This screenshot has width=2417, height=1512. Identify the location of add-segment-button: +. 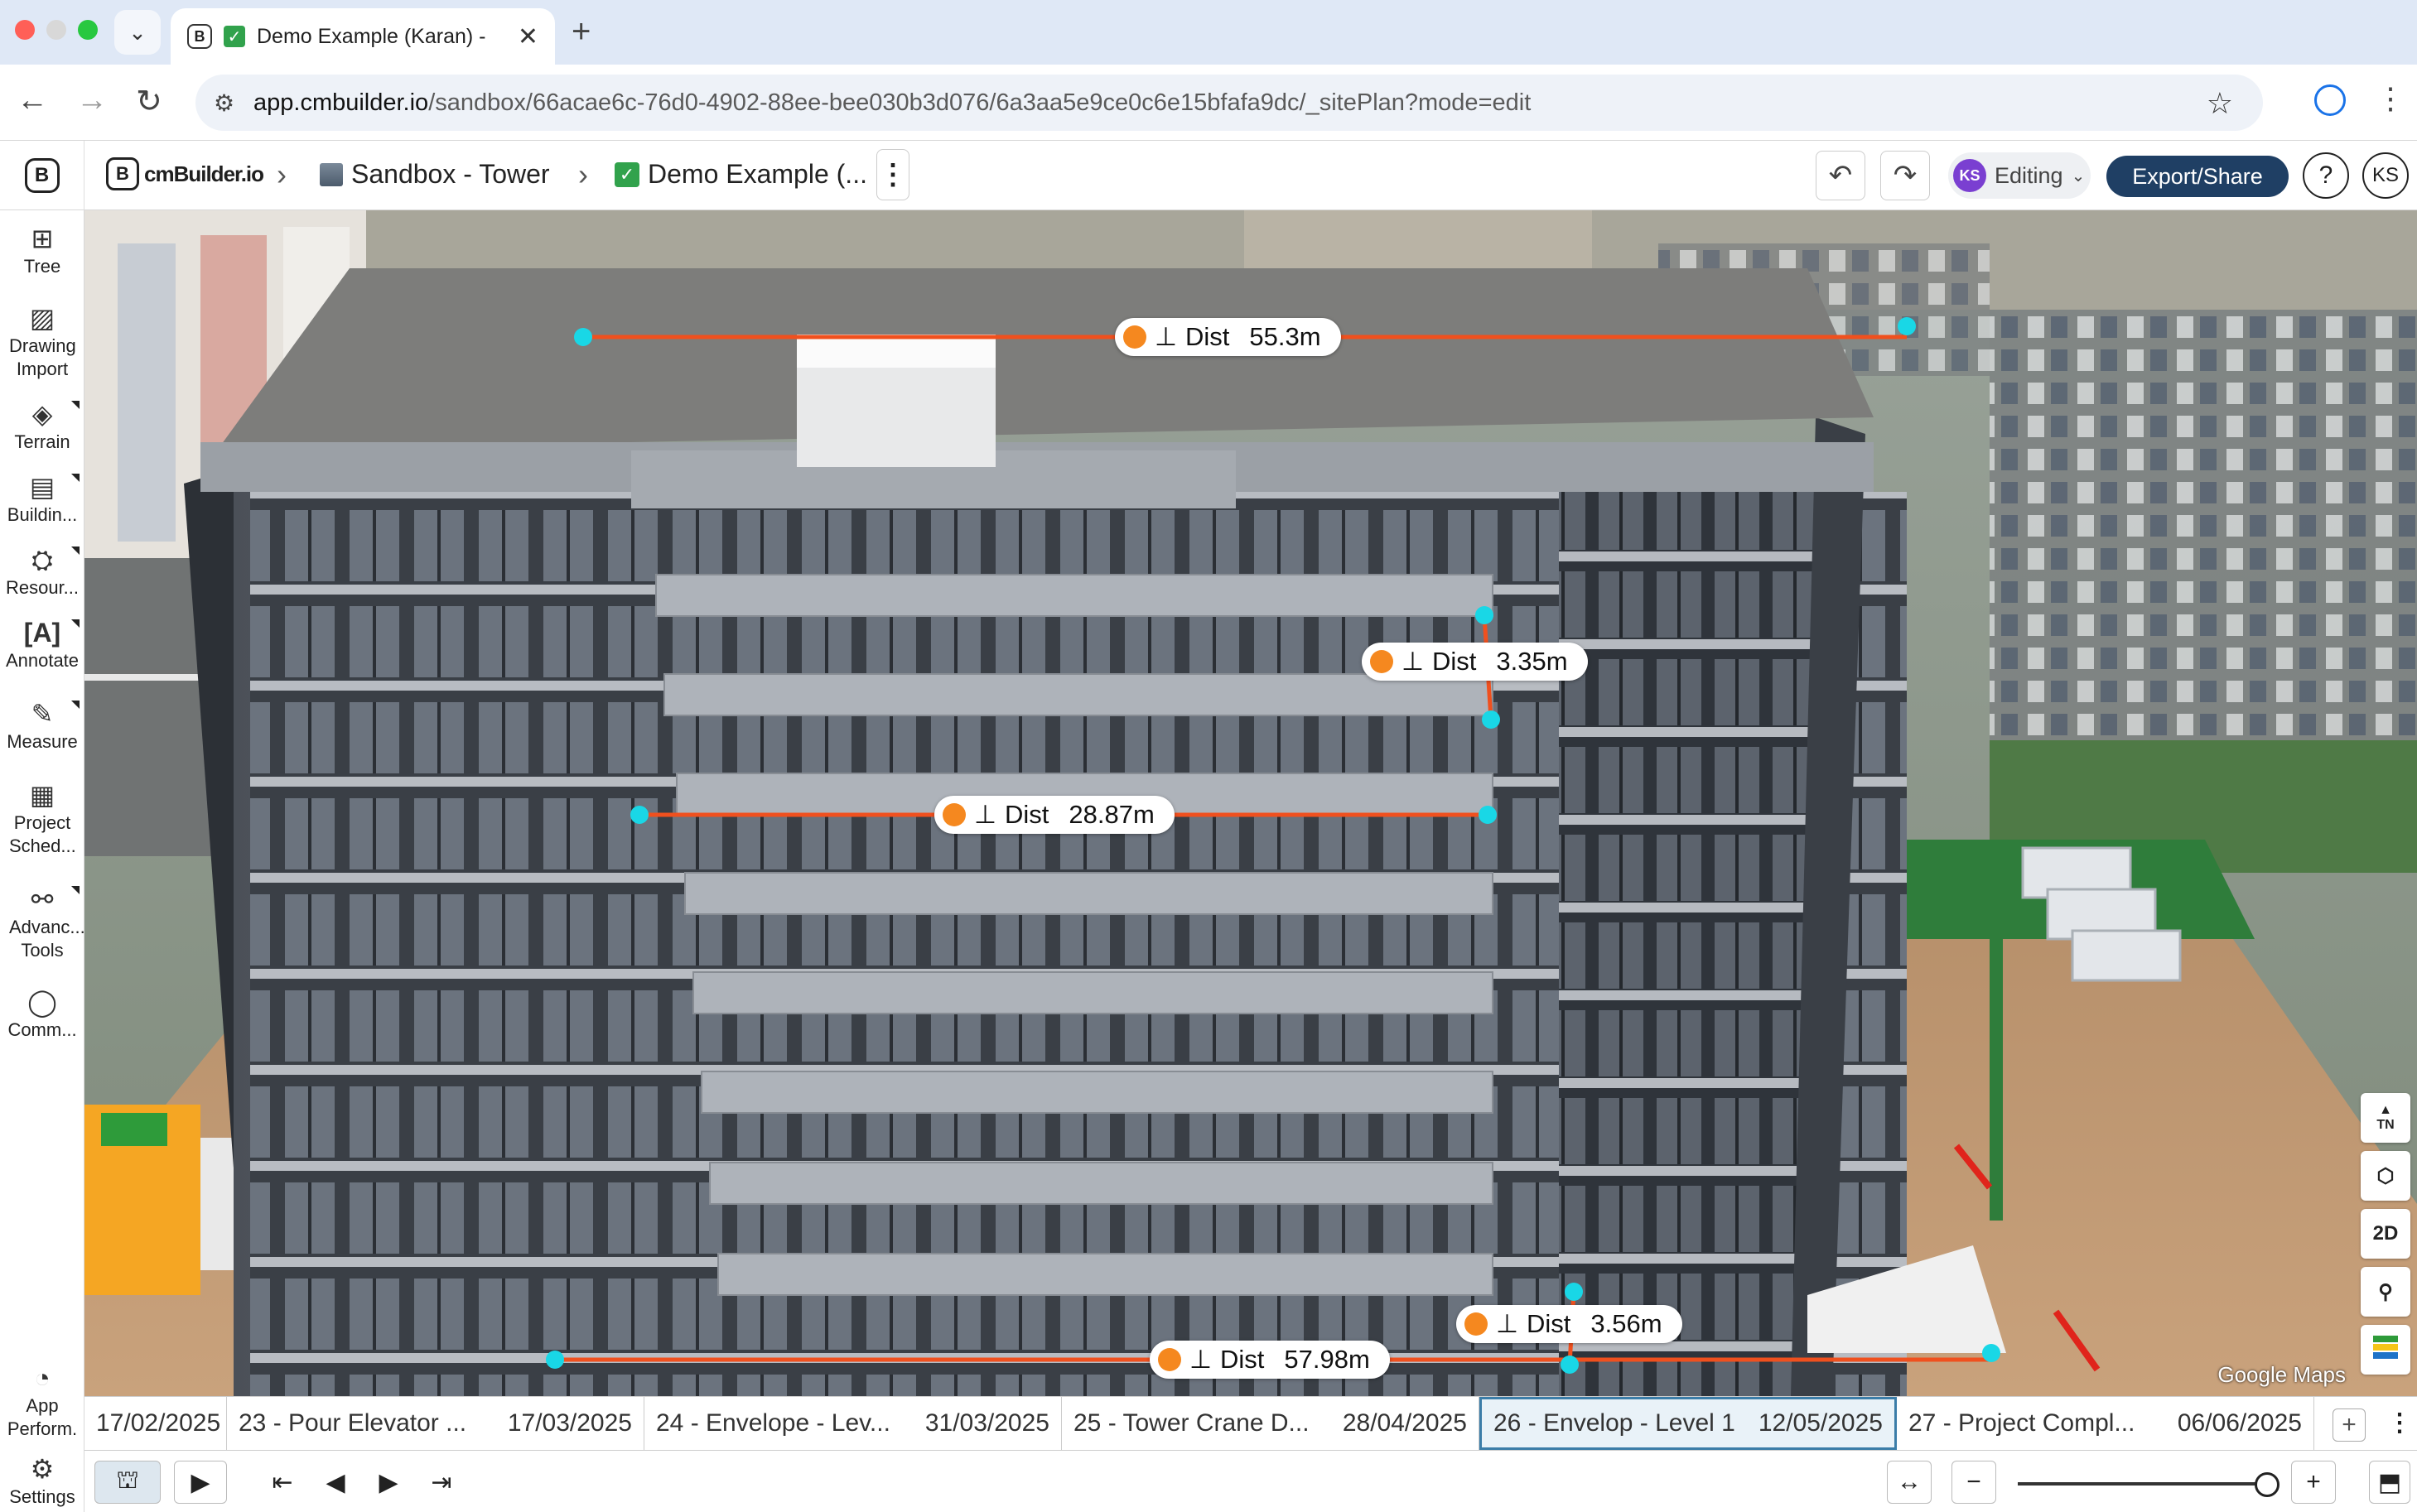
(2349, 1425).